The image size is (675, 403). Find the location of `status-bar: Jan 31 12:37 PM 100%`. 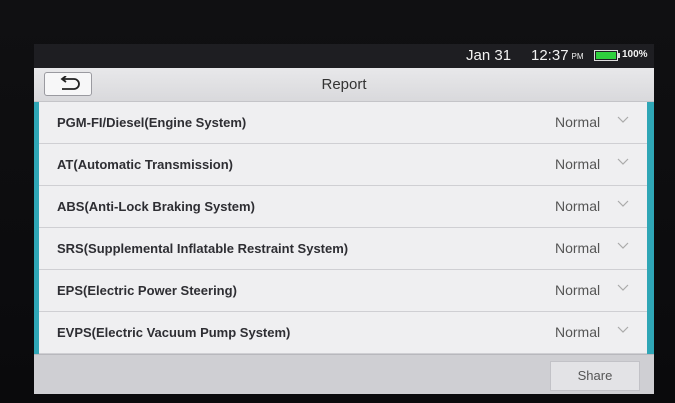

status-bar: Jan 31 12:37 PM 100% is located at coordinates (344, 56).